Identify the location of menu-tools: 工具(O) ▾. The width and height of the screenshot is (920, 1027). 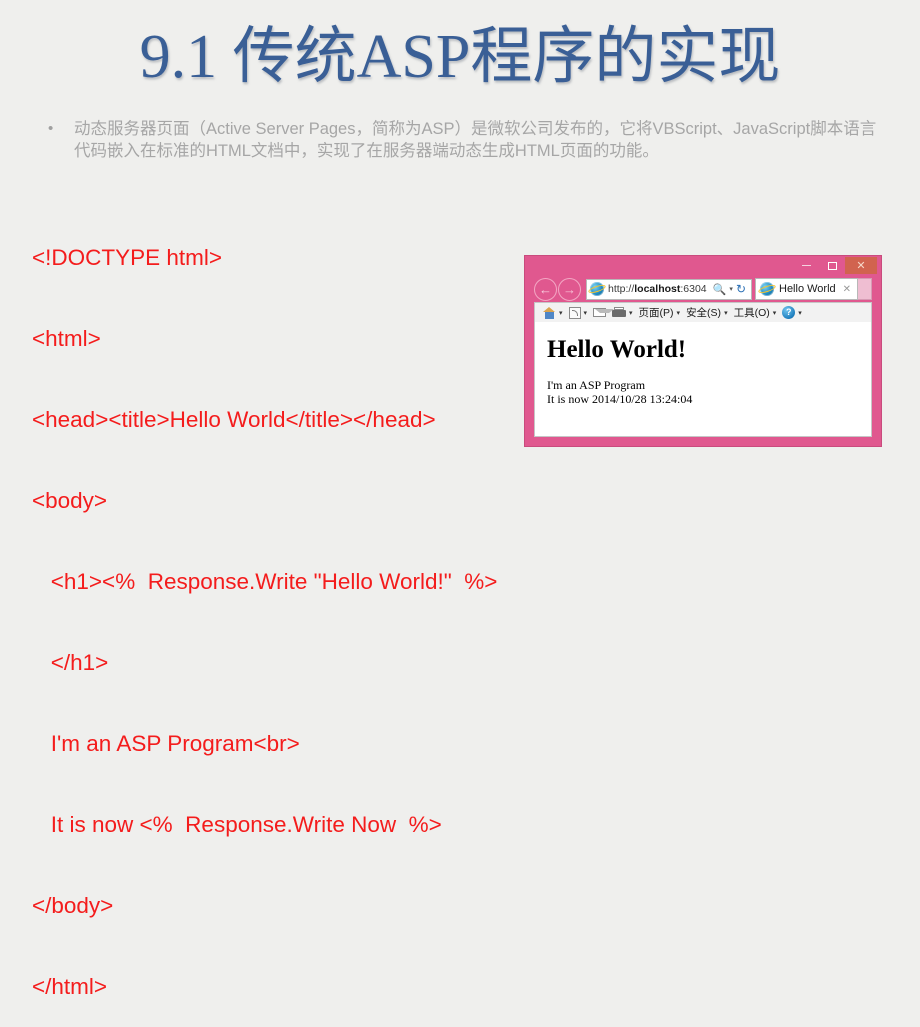
(755, 312).